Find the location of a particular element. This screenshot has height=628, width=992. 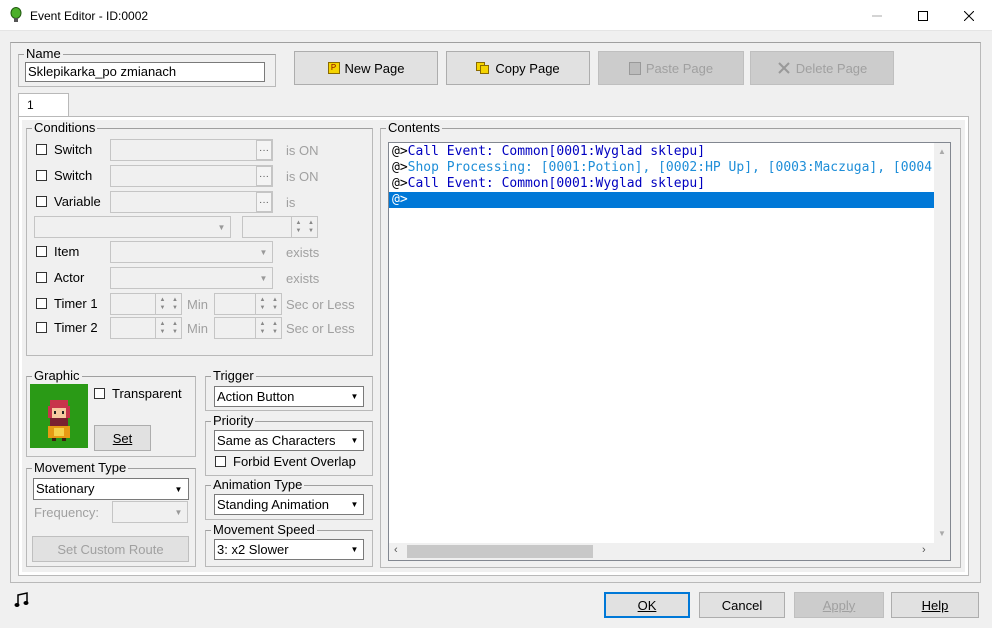

timer1-min-spinner-2: ▲ ▼ is located at coordinates (175, 304).